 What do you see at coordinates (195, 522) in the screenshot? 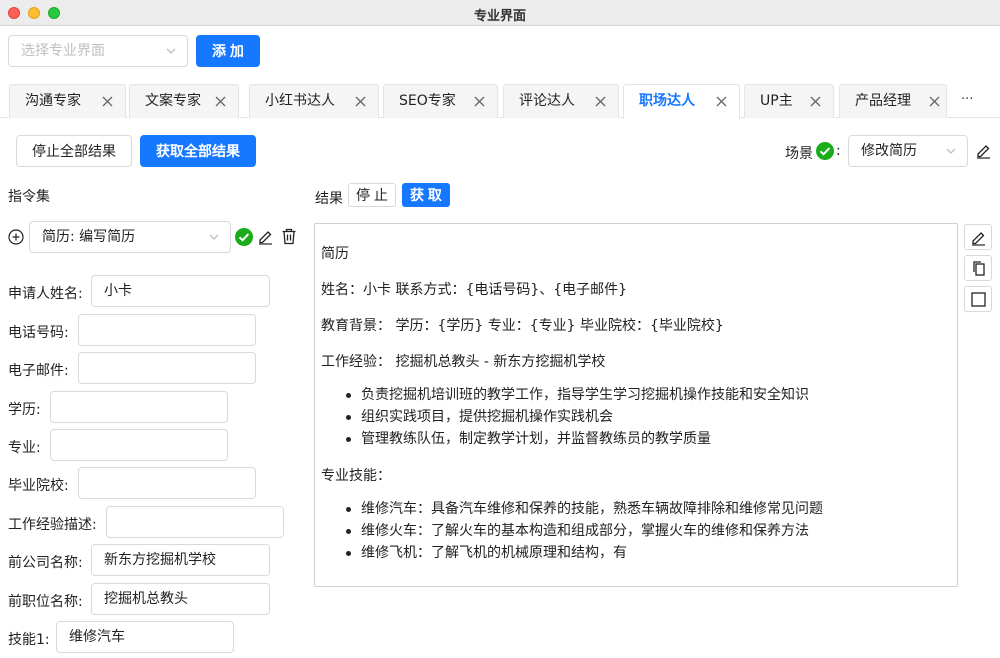
I see `work-experience-input` at bounding box center [195, 522].